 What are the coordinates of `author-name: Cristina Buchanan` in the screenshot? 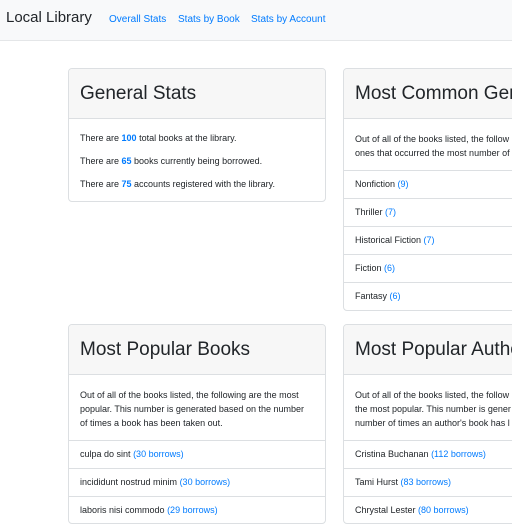 It's located at (392, 454).